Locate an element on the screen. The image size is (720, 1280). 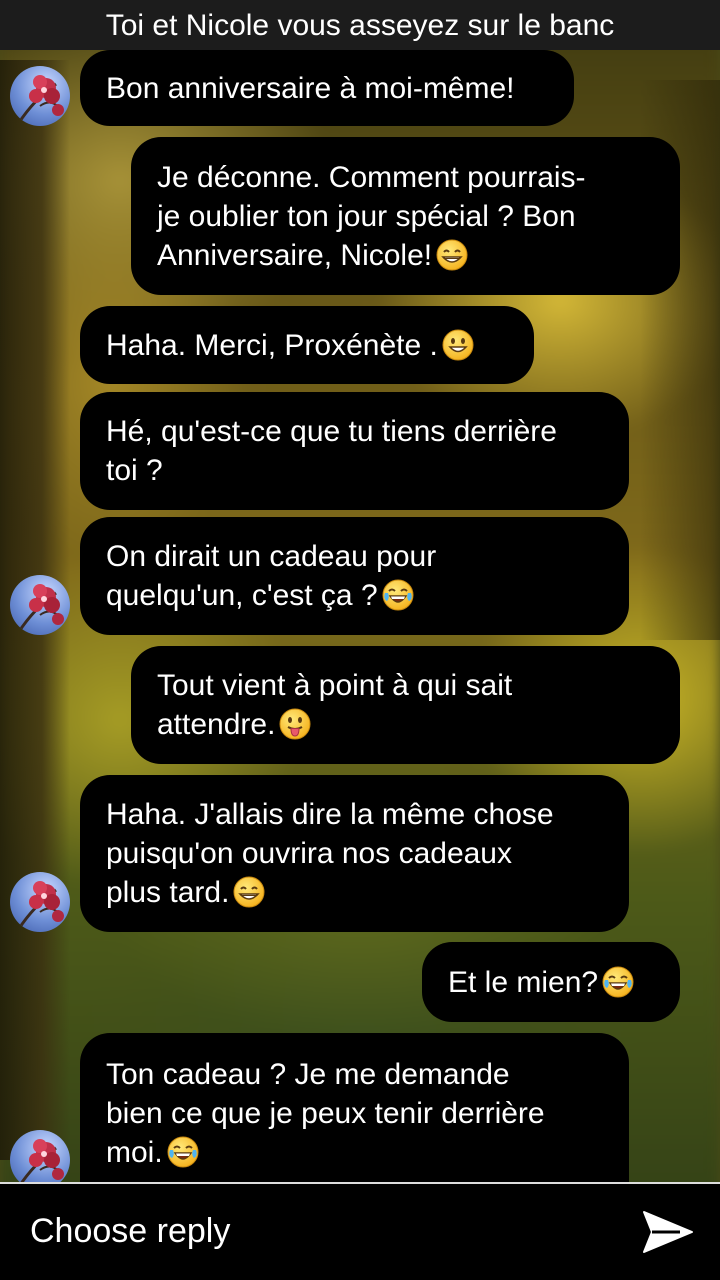
choose-reply-button: Choose reply is located at coordinates (130, 1231).